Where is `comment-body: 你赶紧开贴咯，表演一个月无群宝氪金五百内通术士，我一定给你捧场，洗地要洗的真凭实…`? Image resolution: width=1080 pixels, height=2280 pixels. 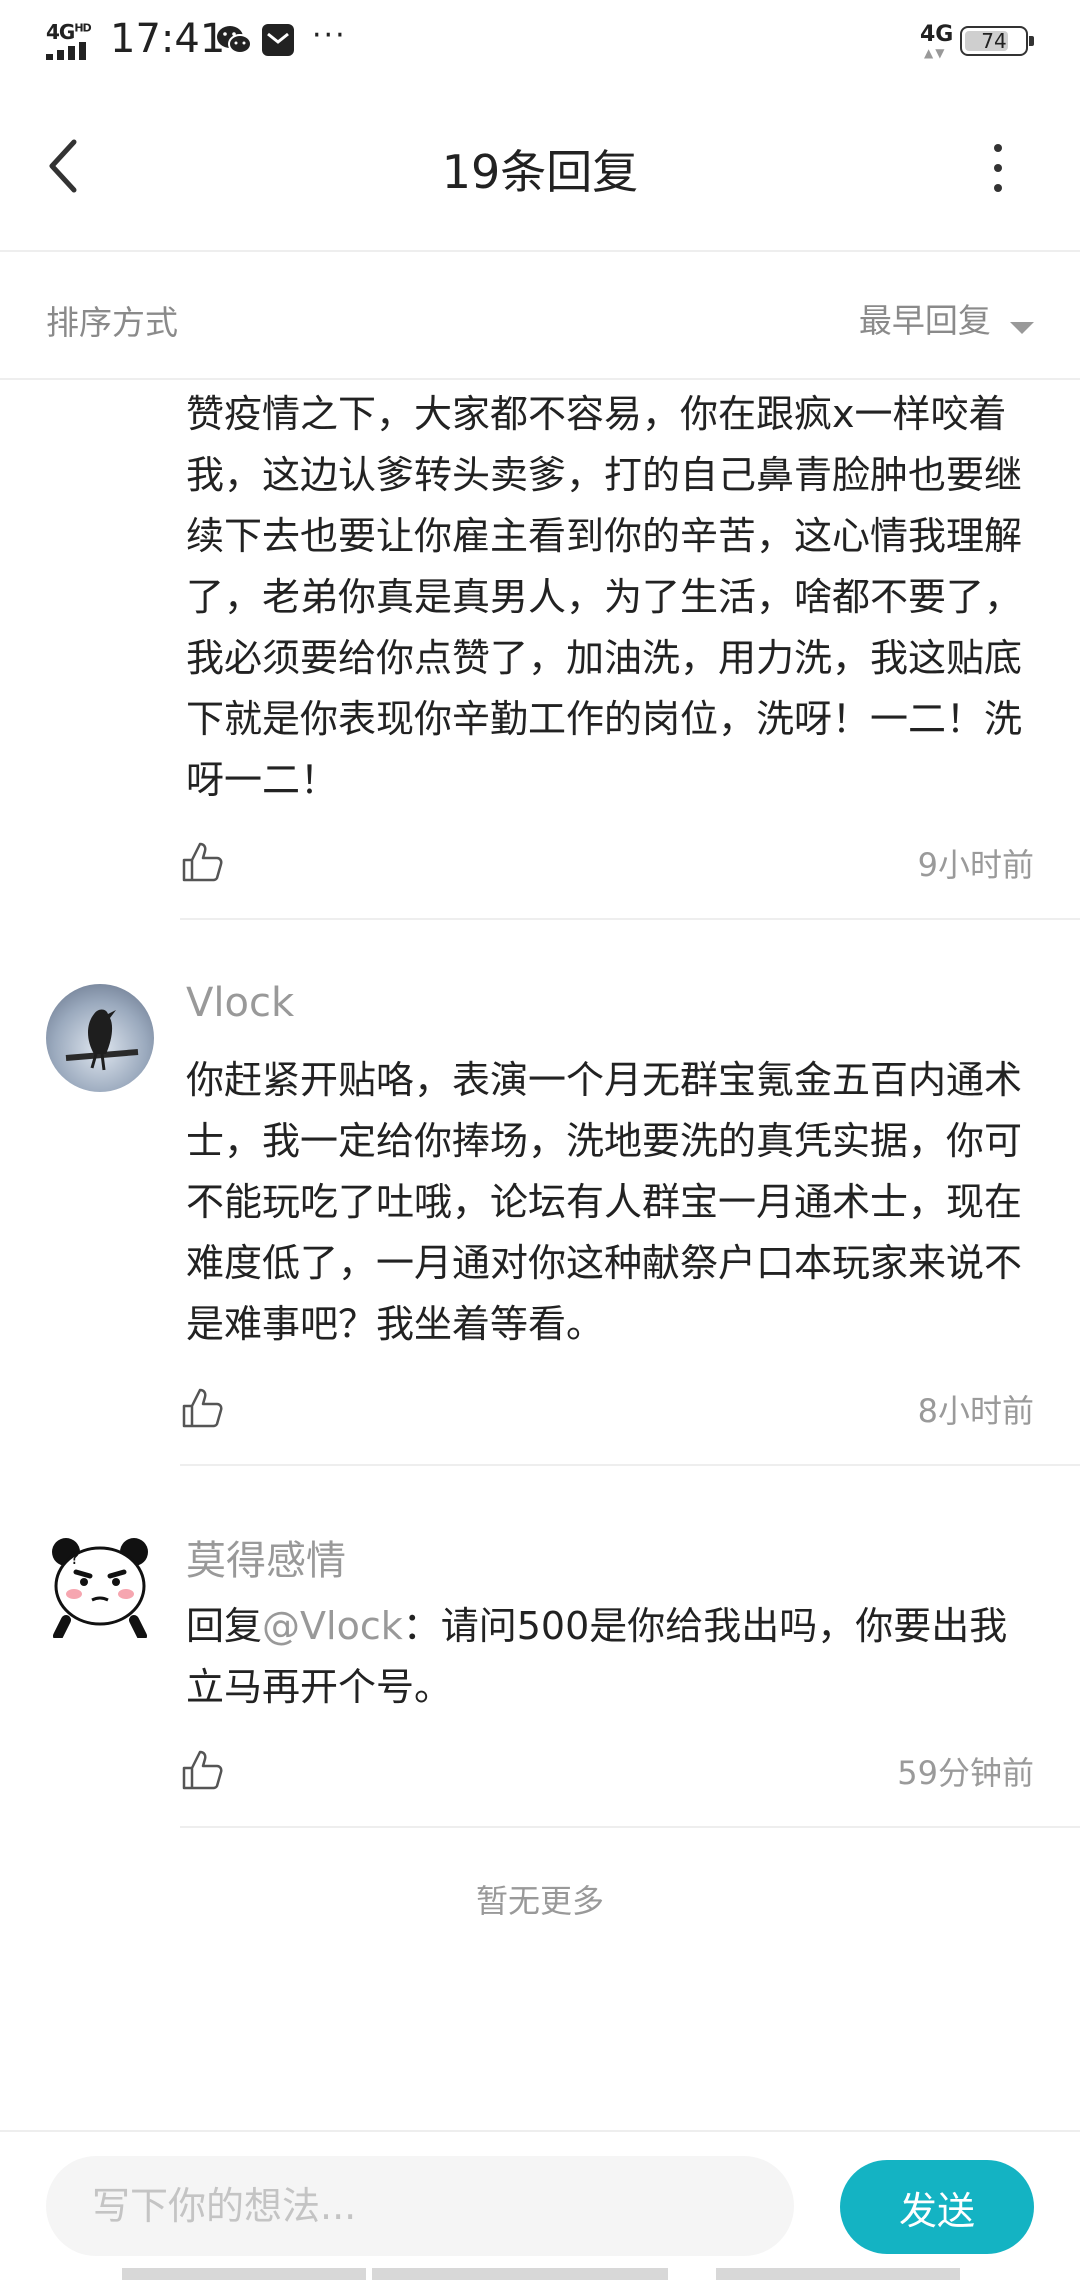
comment-body: 你赶紧开贴咯，表演一个月无群宝氪金五百内通术士，我一定给你捧场，洗地要洗的真凭实… is located at coordinates (604, 1202).